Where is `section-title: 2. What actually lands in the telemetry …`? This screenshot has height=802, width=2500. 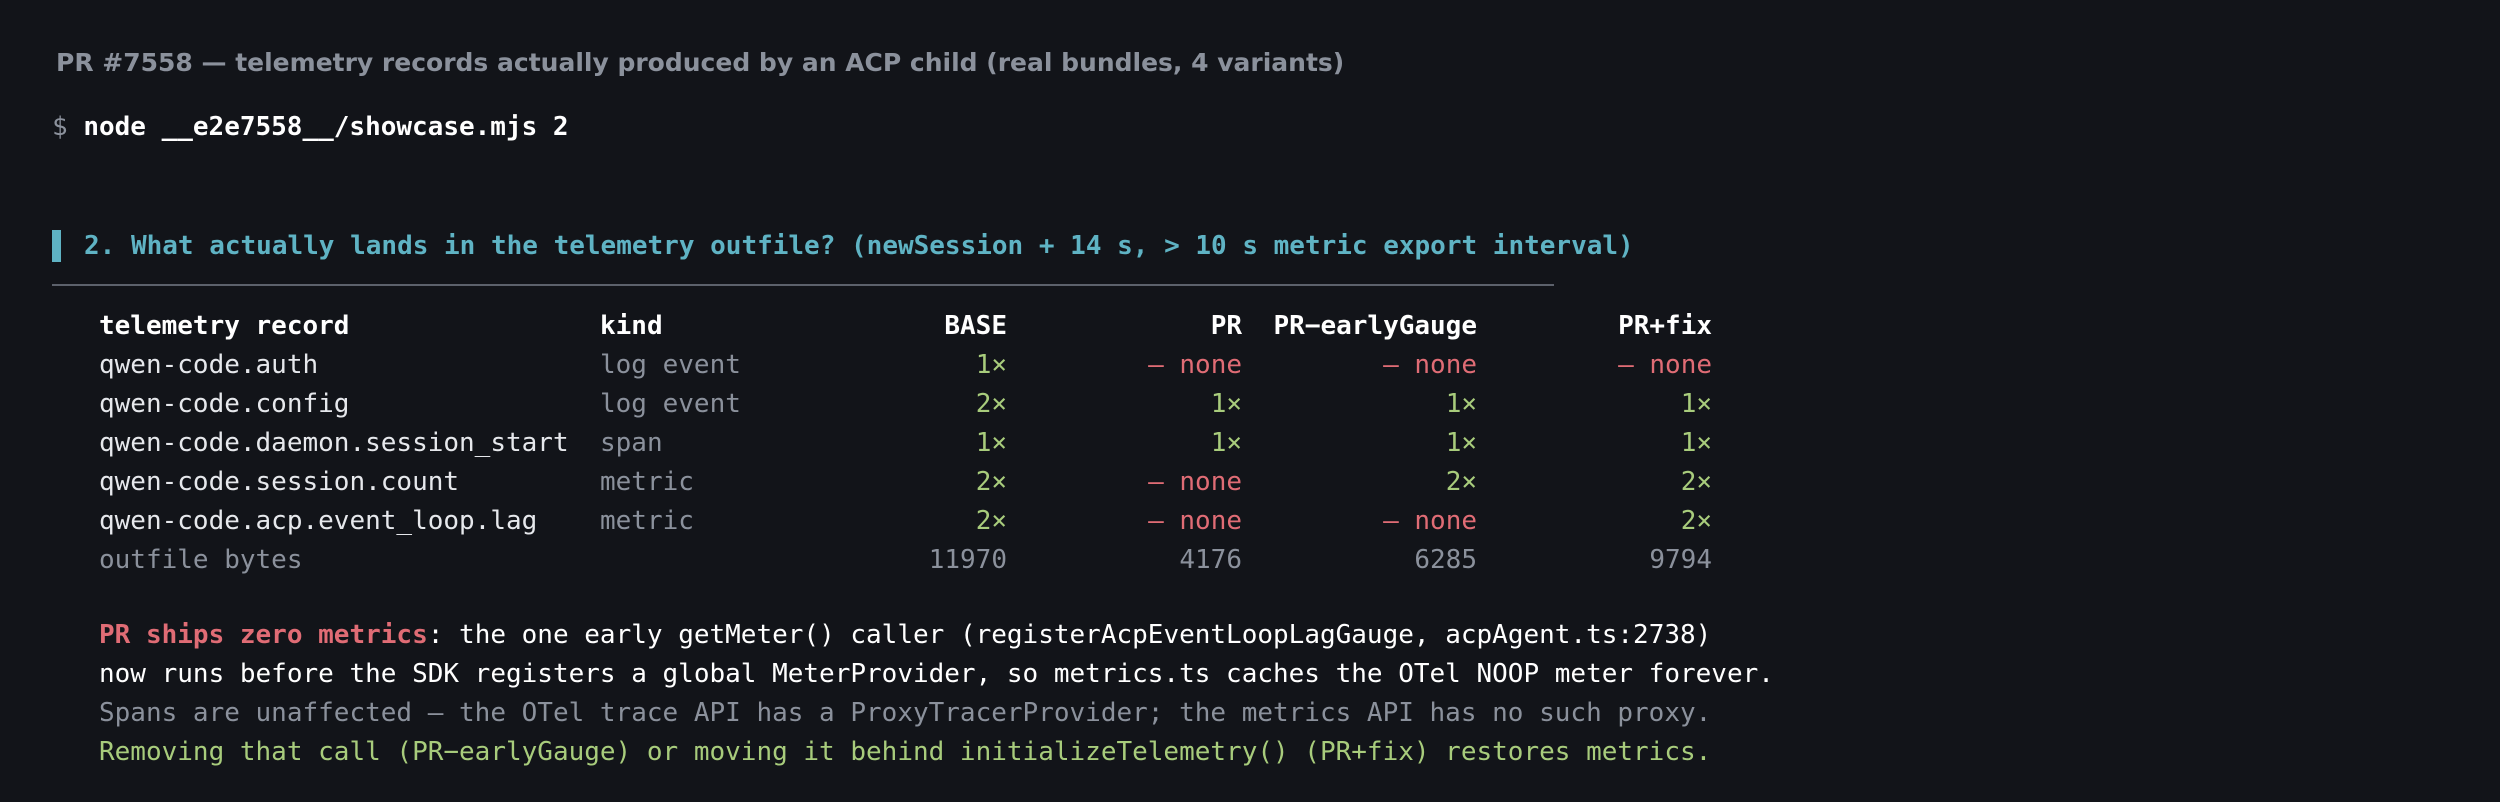 section-title: 2. What actually lands in the telemetry … is located at coordinates (859, 246).